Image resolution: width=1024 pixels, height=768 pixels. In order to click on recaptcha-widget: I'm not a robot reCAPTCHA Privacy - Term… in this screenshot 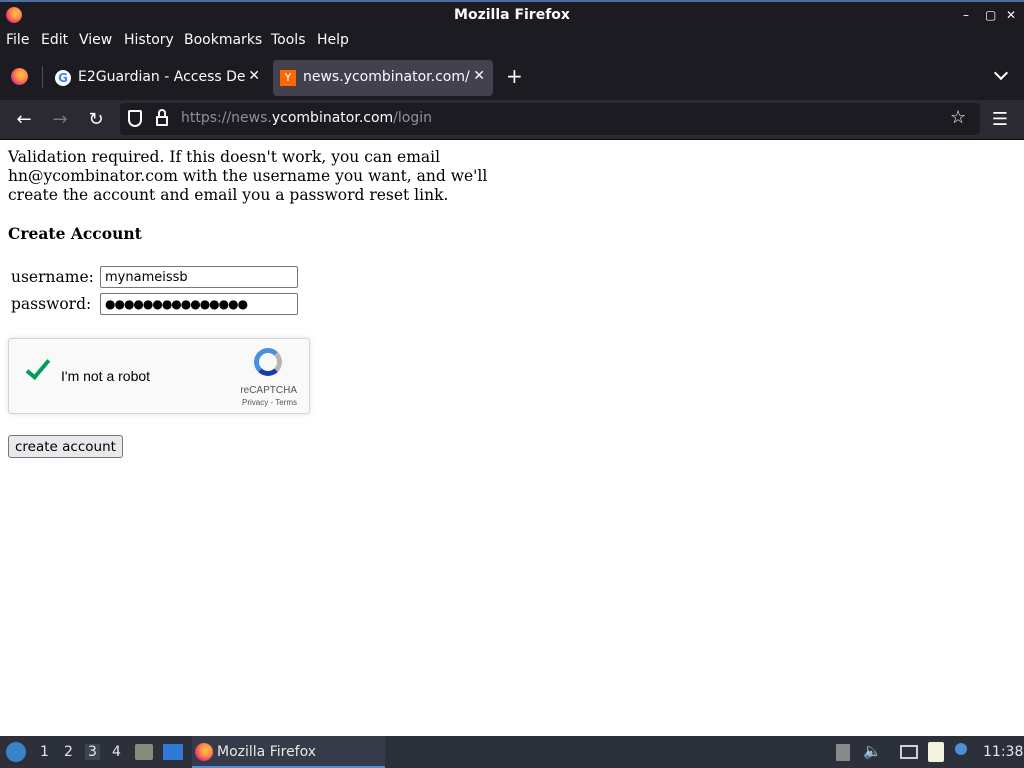, I will do `click(159, 376)`.